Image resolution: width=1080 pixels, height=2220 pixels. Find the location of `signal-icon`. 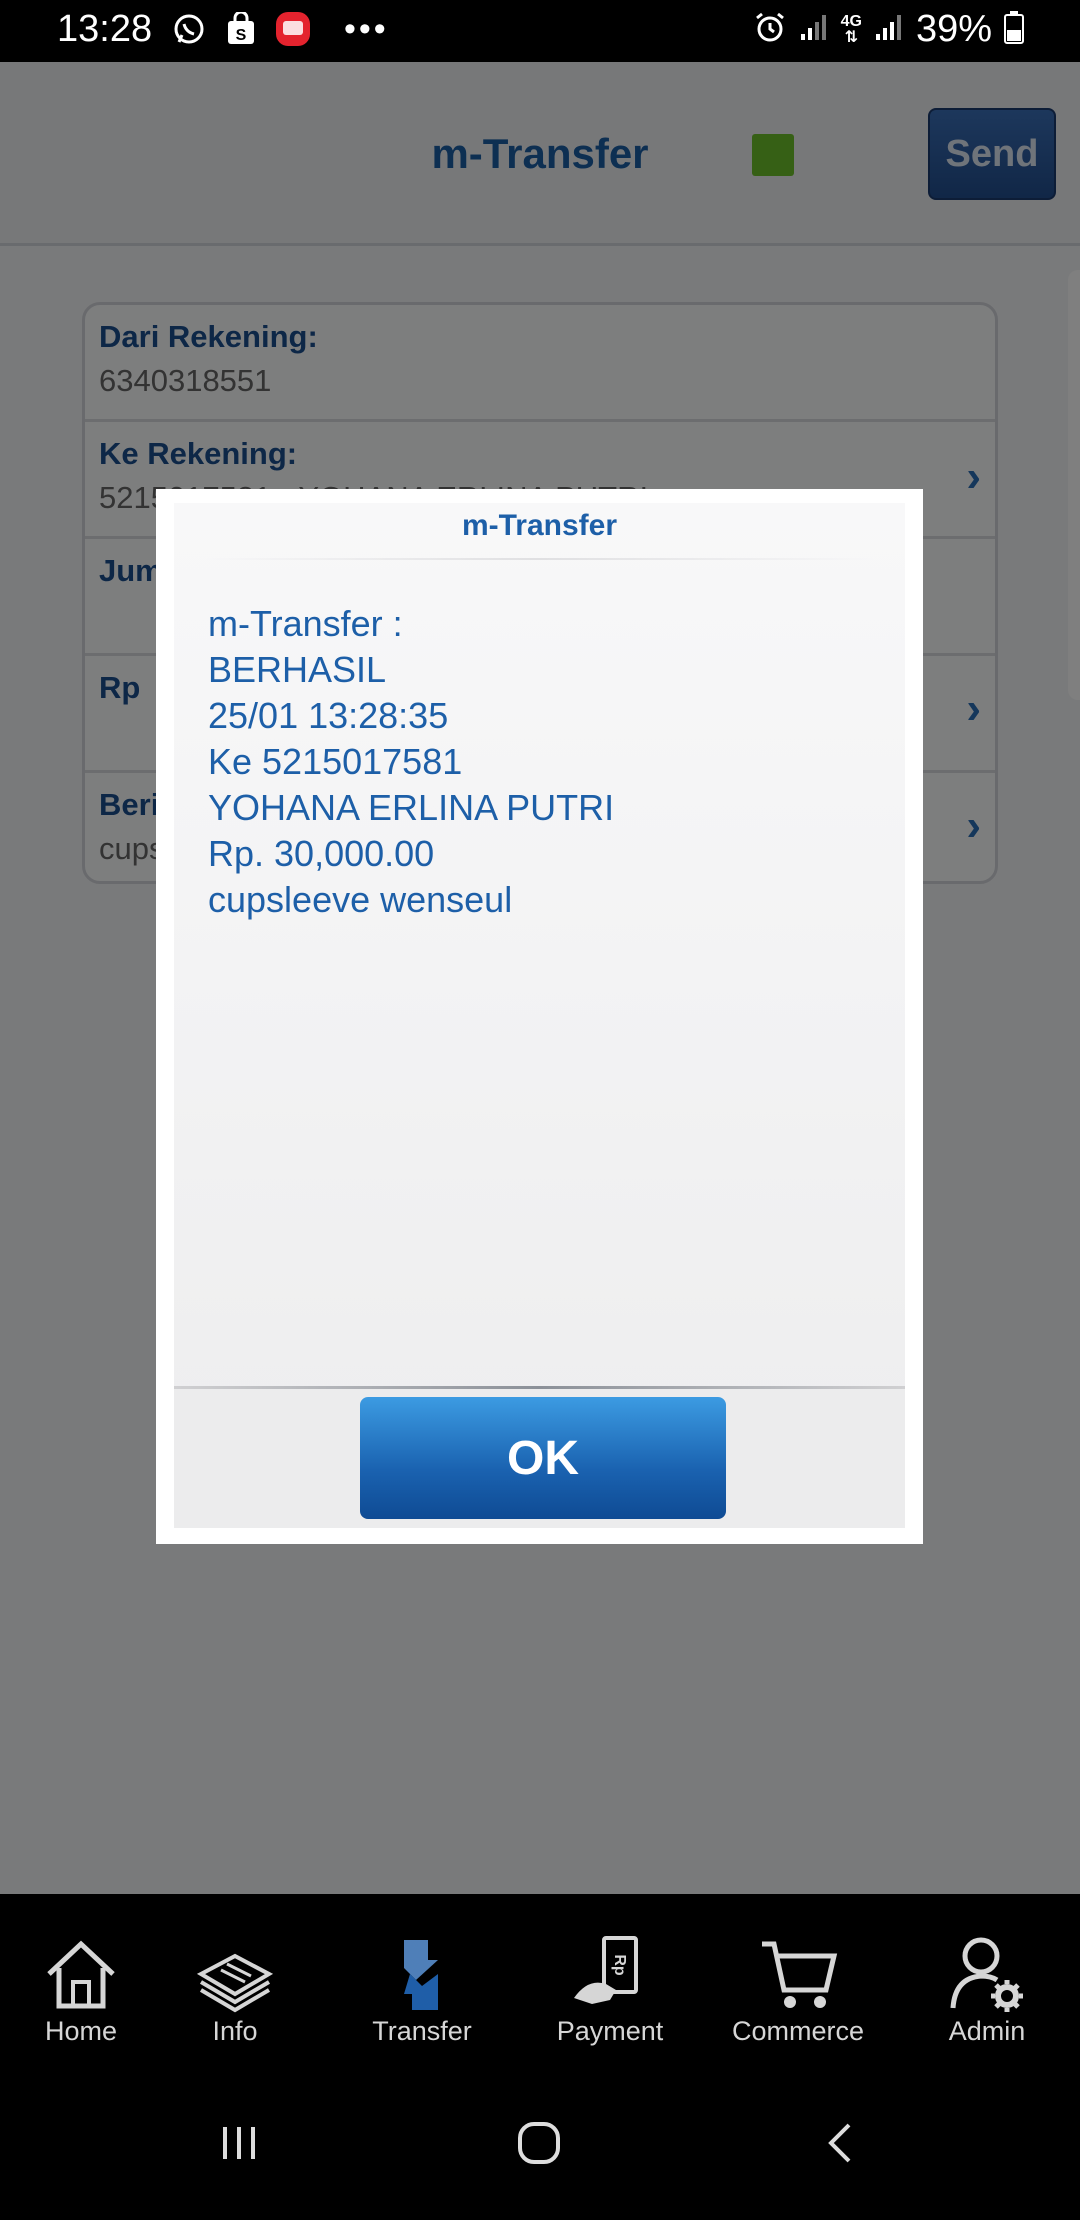

signal-icon is located at coordinates (814, 29).